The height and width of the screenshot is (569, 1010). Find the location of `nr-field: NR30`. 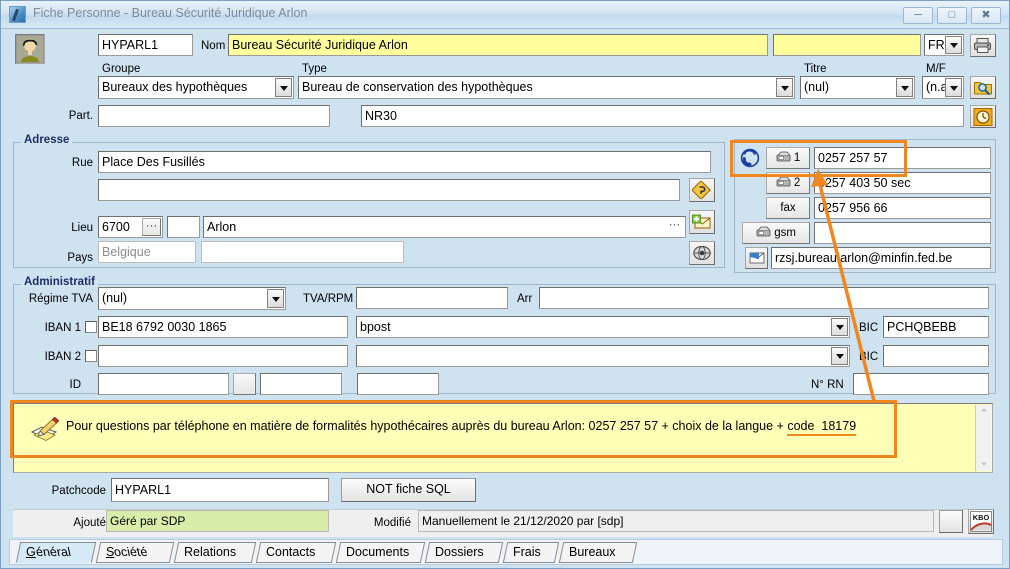

nr-field: NR30 is located at coordinates (662, 116).